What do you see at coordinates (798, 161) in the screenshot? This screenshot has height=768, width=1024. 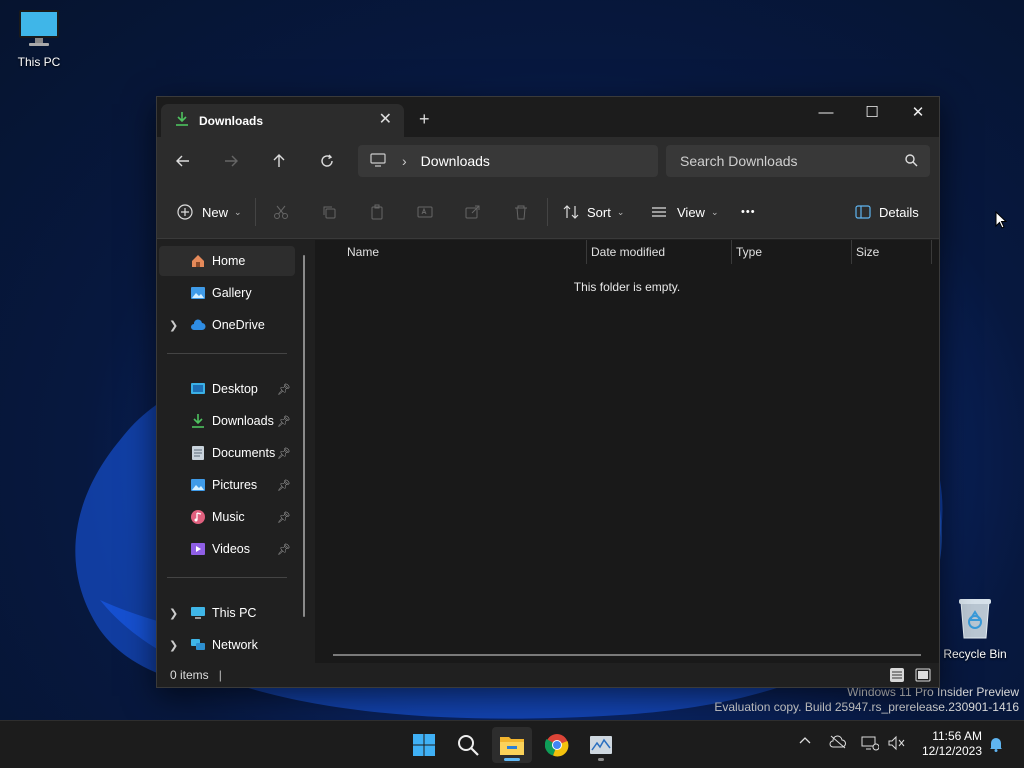 I see `search-box: Search Downloads` at bounding box center [798, 161].